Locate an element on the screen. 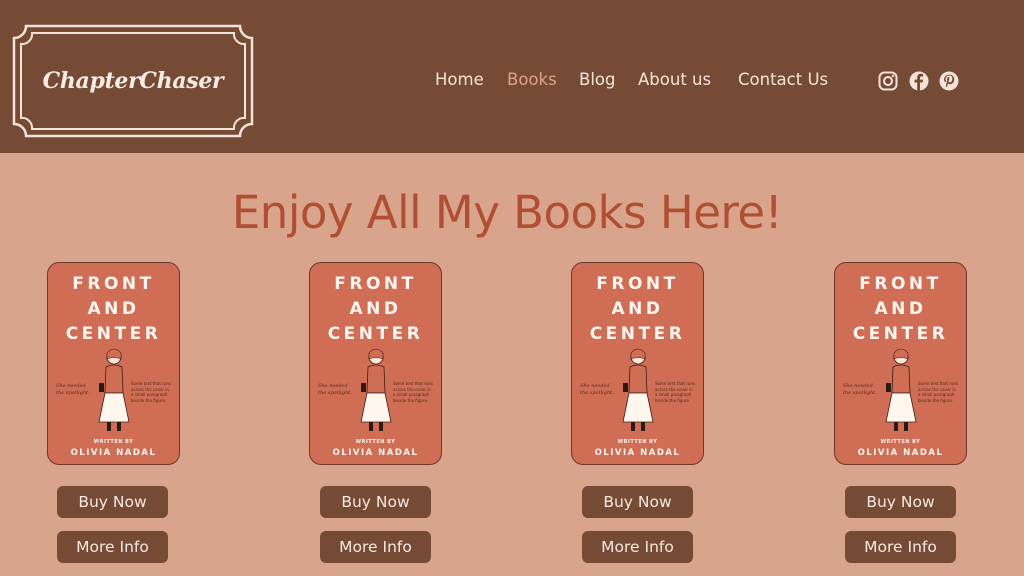 This screenshot has height=576, width=1024. pinterest-icon is located at coordinates (949, 81).